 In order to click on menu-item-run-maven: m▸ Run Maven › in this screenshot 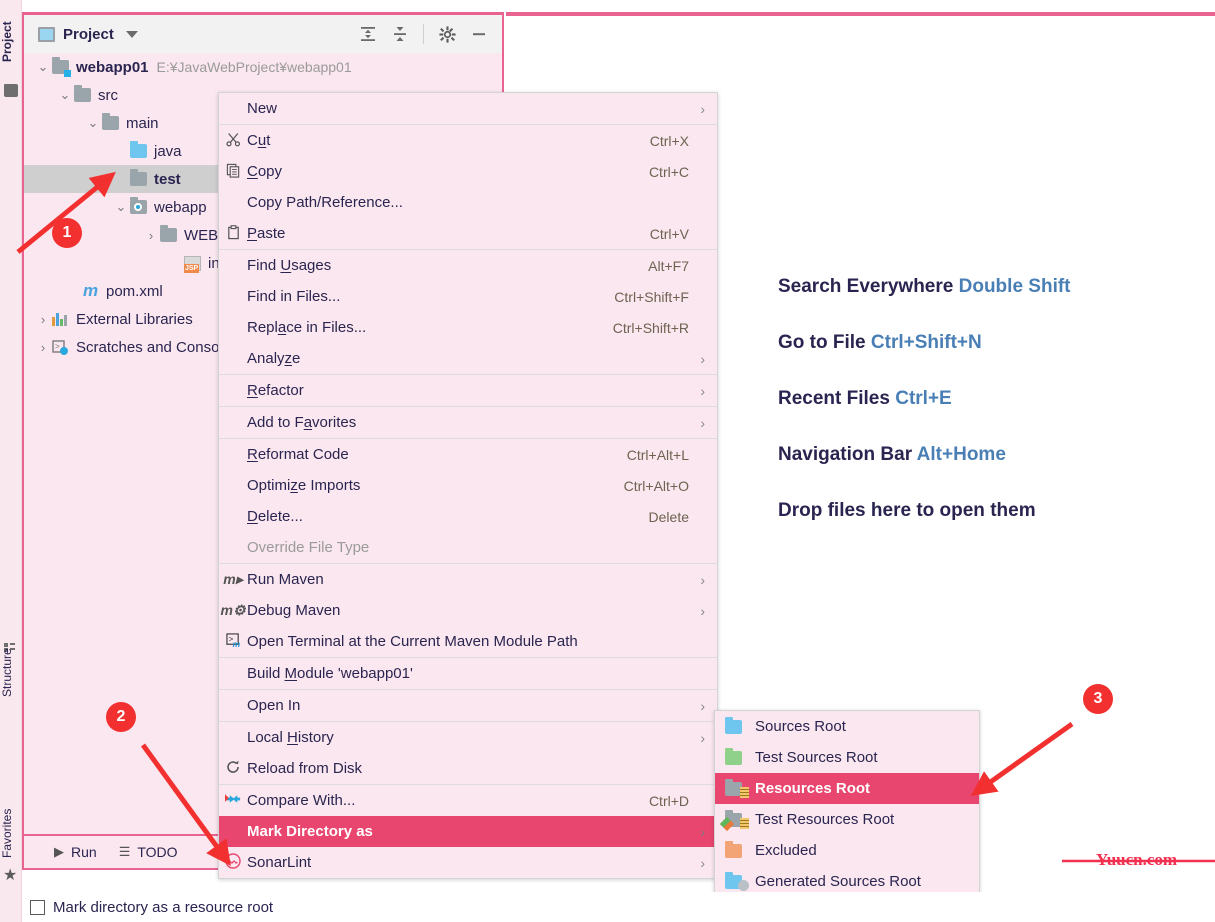, I will do `click(468, 579)`.